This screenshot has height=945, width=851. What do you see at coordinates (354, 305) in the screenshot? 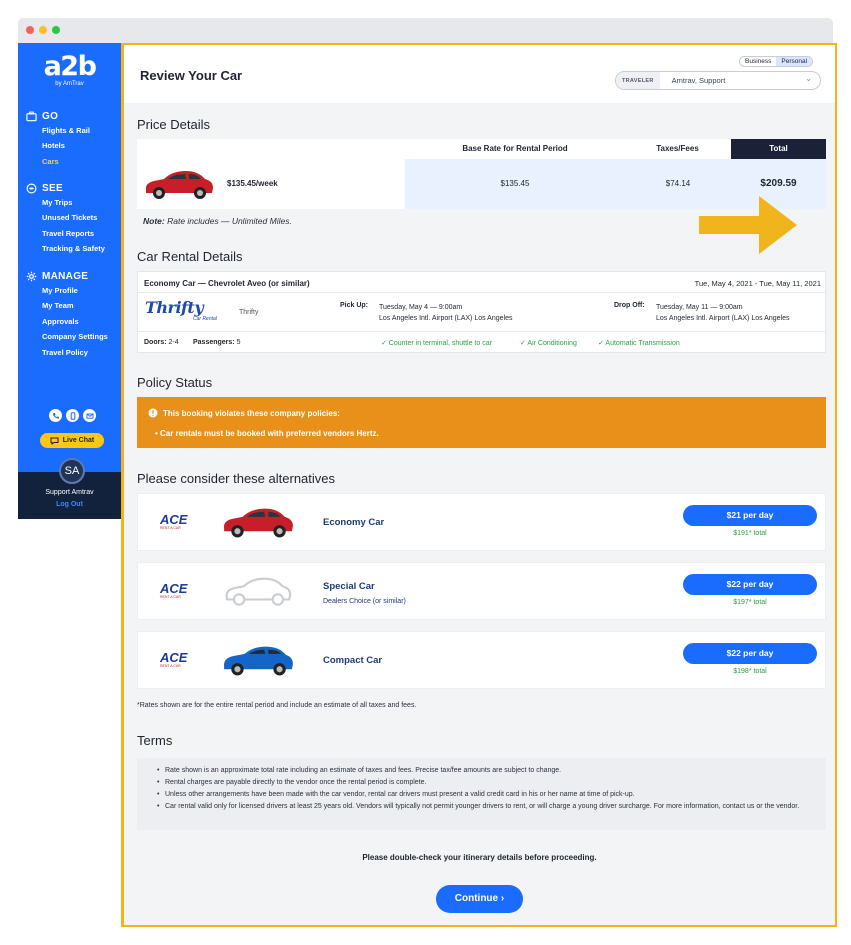
I see `pickup-label: Pick Up:` at bounding box center [354, 305].